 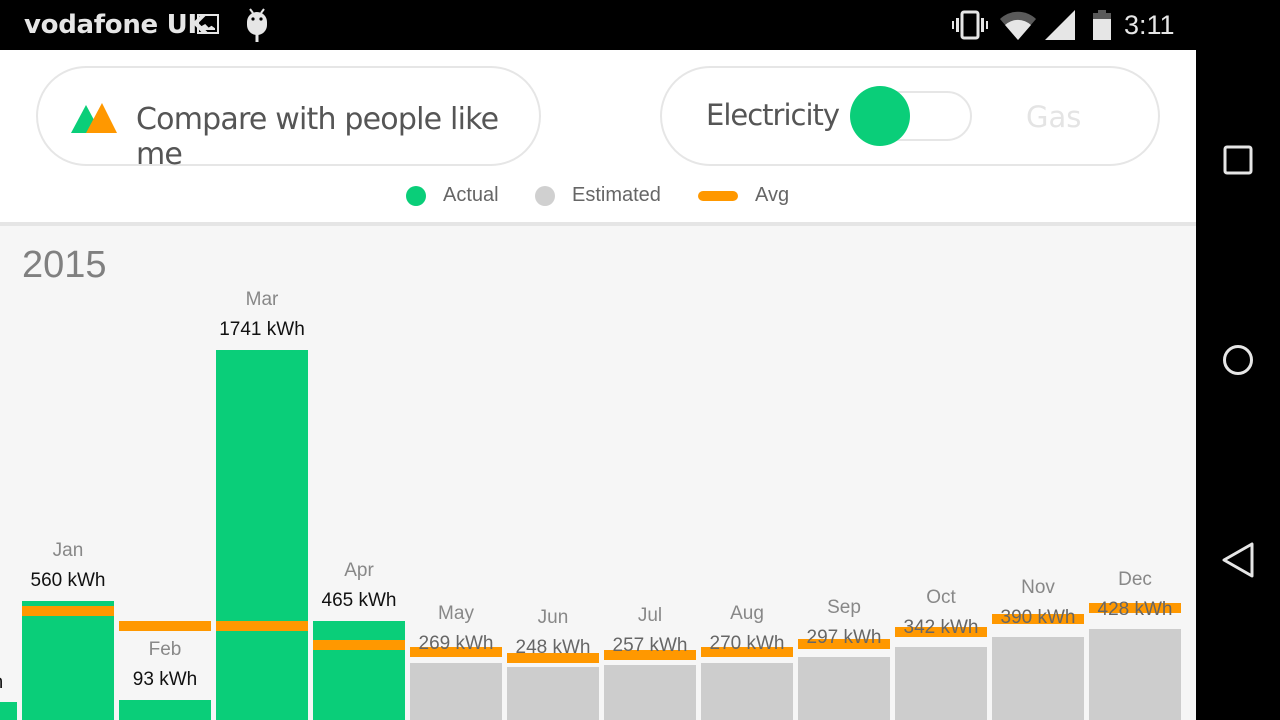 I want to click on bar-jun, so click(x=553, y=693).